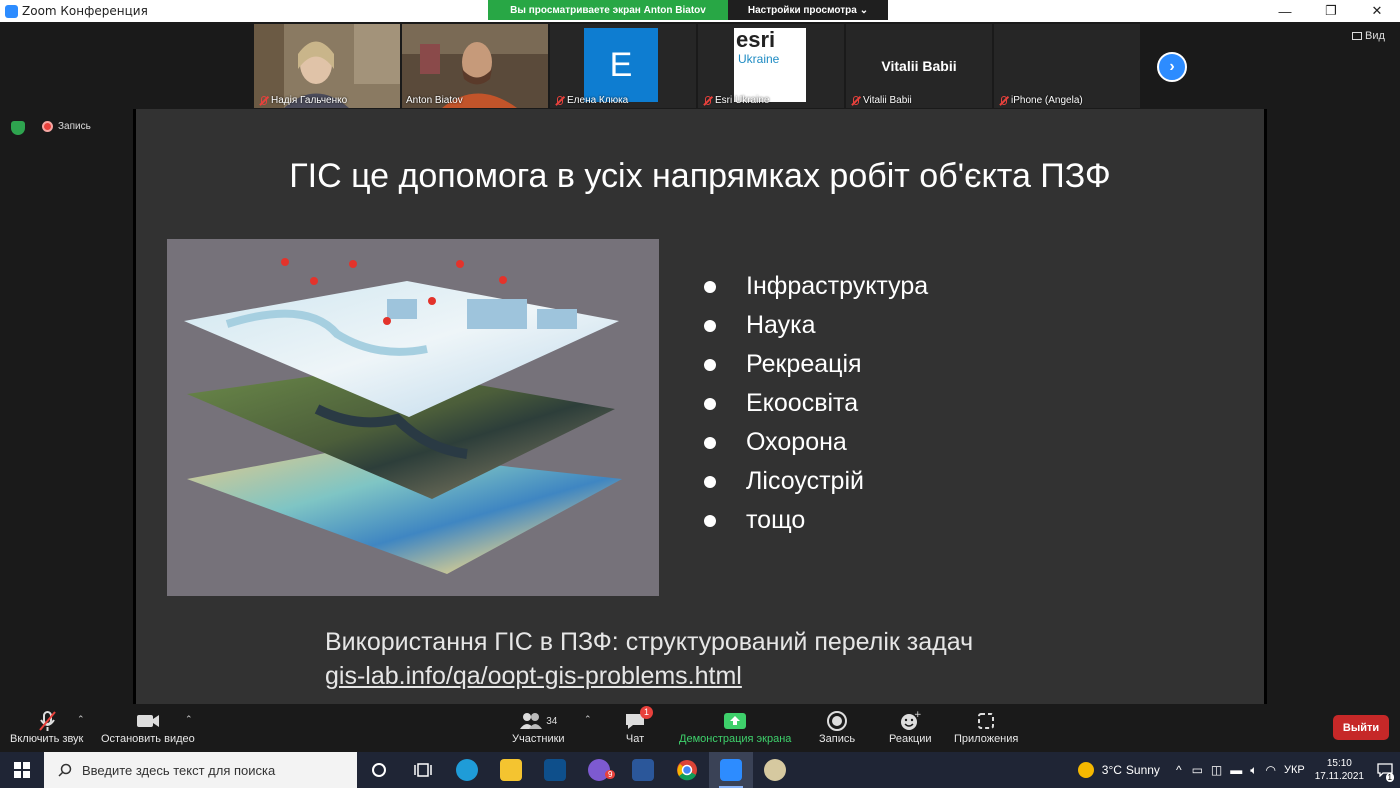  I want to click on recording-label: Запись, so click(74, 126).